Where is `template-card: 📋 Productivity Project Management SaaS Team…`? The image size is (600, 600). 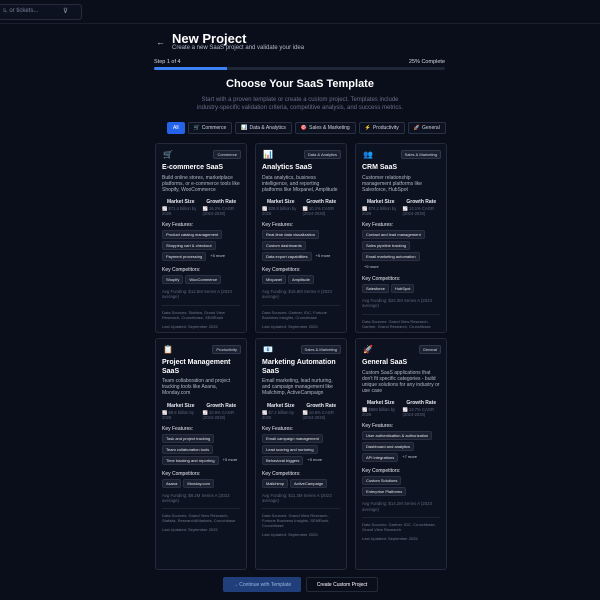 template-card: 📋 Productivity Project Management SaaS Team… is located at coordinates (201, 454).